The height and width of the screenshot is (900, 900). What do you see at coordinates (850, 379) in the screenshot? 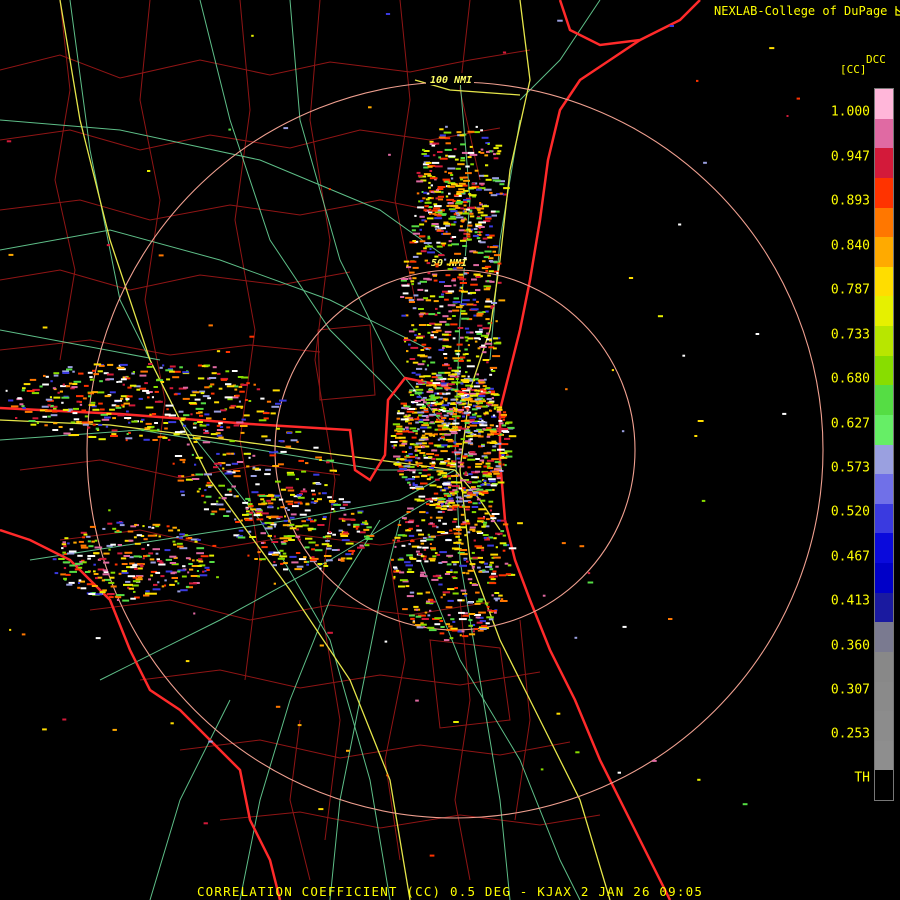
I see `legend-label: 0.680` at bounding box center [850, 379].